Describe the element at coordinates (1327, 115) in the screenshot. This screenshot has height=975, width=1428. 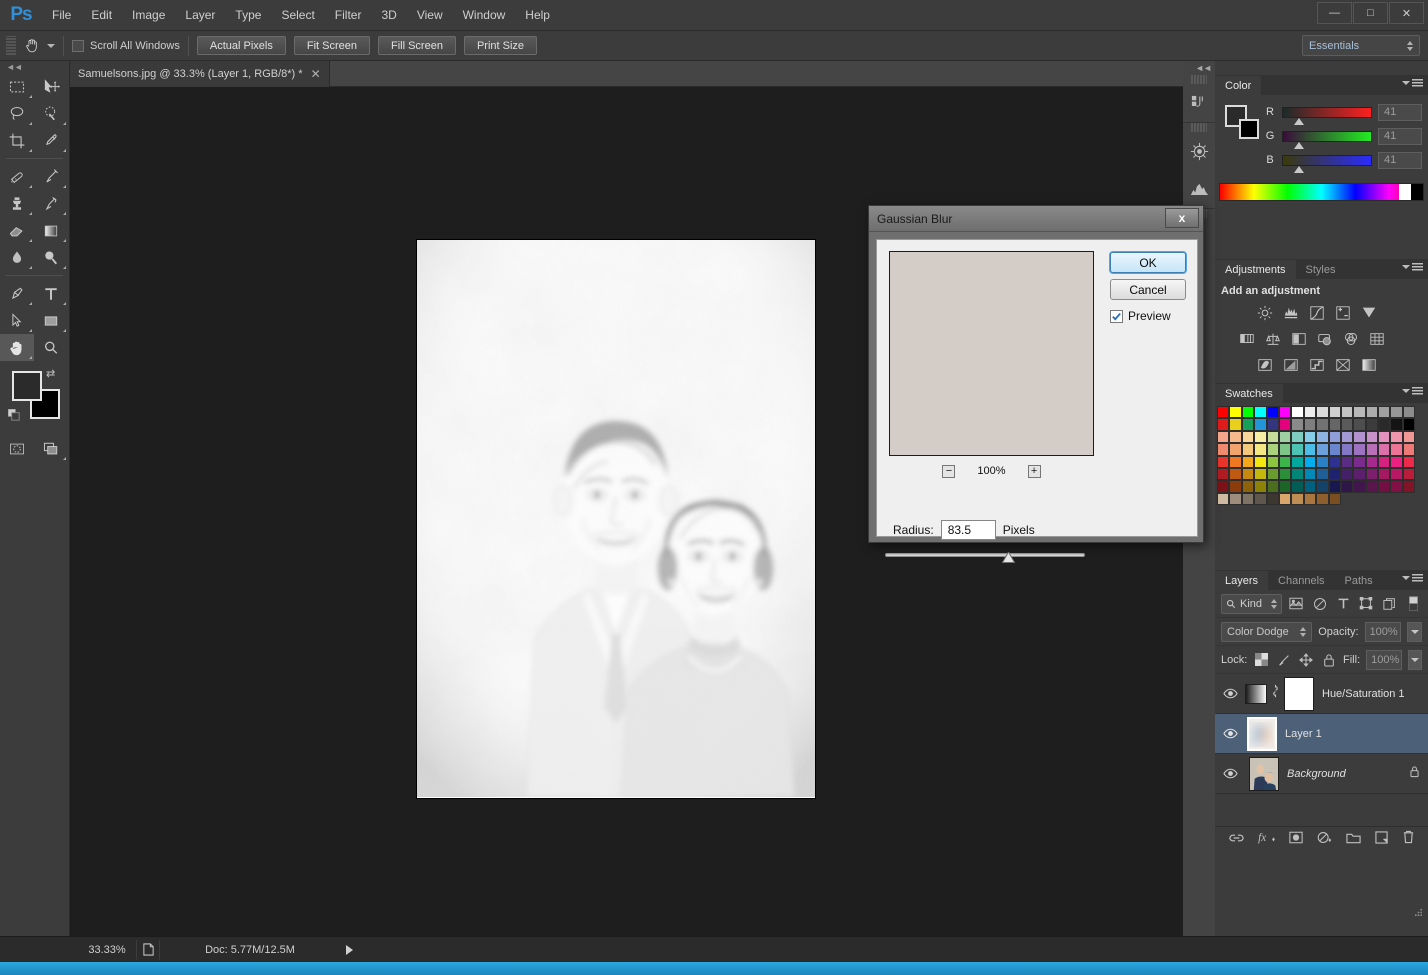
I see `channel-slider-r` at that location.